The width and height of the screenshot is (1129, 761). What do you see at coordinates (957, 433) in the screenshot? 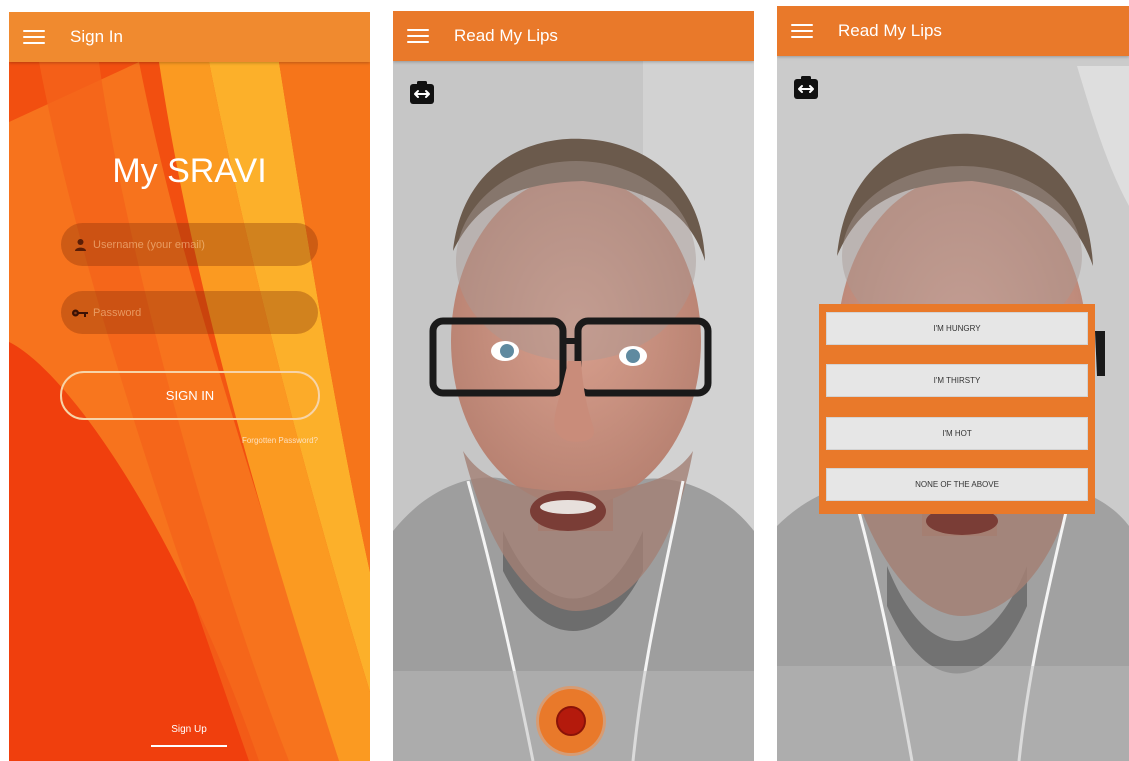
I see `option-hot-button: I'M HOT` at bounding box center [957, 433].